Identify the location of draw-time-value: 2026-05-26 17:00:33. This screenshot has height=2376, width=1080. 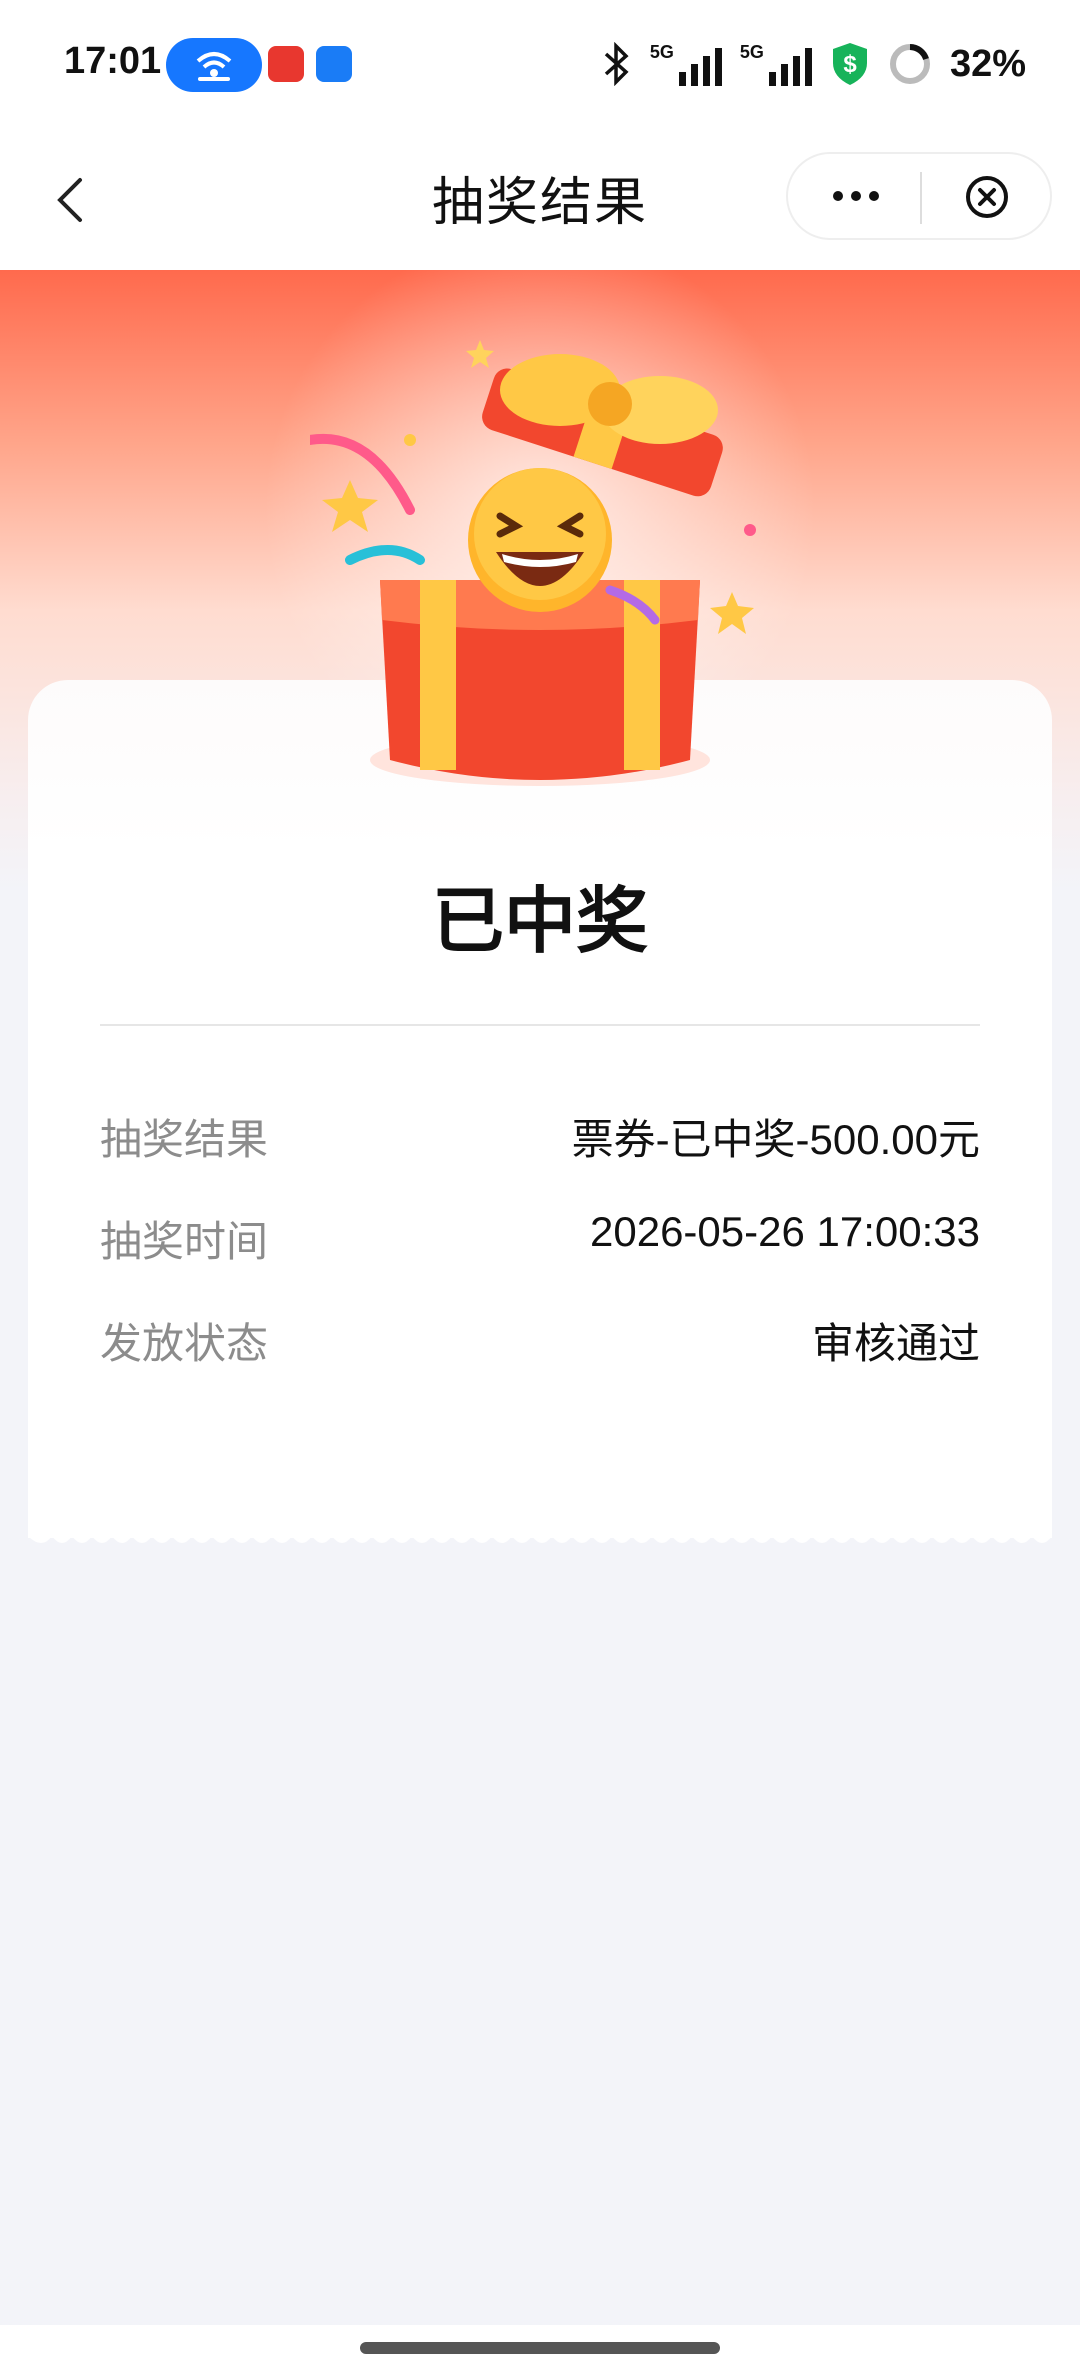
(785, 1231).